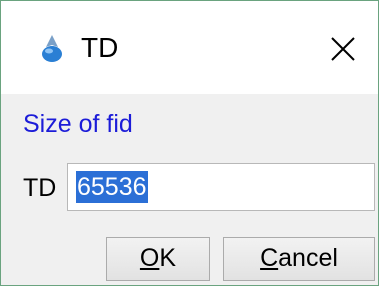  What do you see at coordinates (269, 258) in the screenshot?
I see `cancel-button-mnemonic: C` at bounding box center [269, 258].